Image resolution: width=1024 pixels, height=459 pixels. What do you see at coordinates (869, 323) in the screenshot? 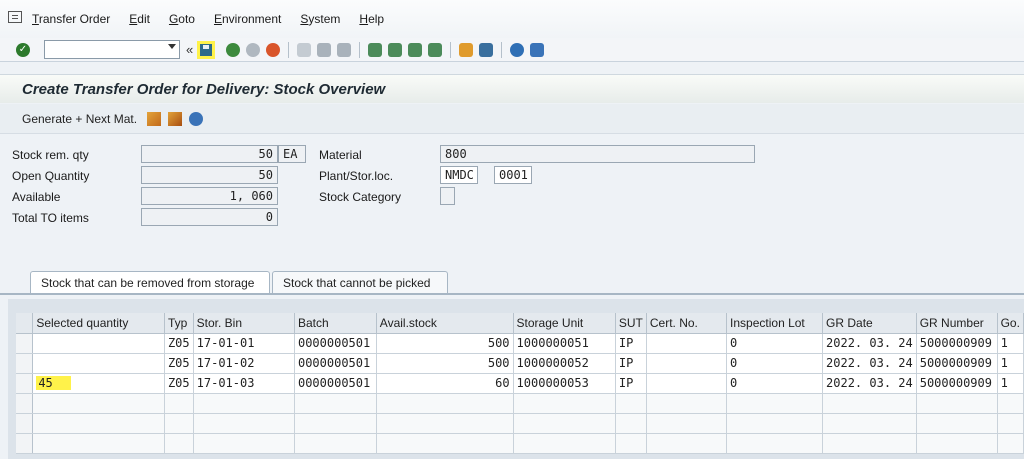
I see `column-header: GR Date` at bounding box center [869, 323].